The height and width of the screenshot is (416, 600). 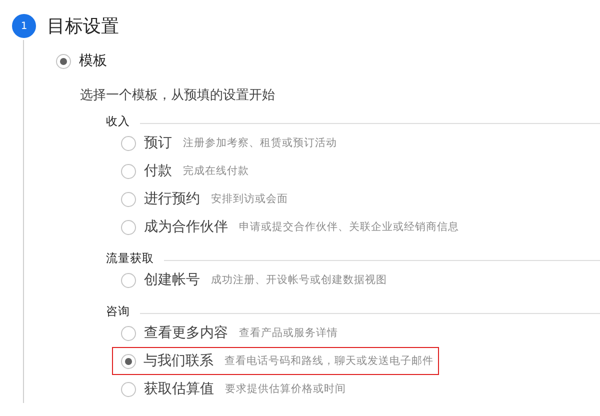 What do you see at coordinates (288, 333) in the screenshot?
I see `option-description: 查看产品或服务详情` at bounding box center [288, 333].